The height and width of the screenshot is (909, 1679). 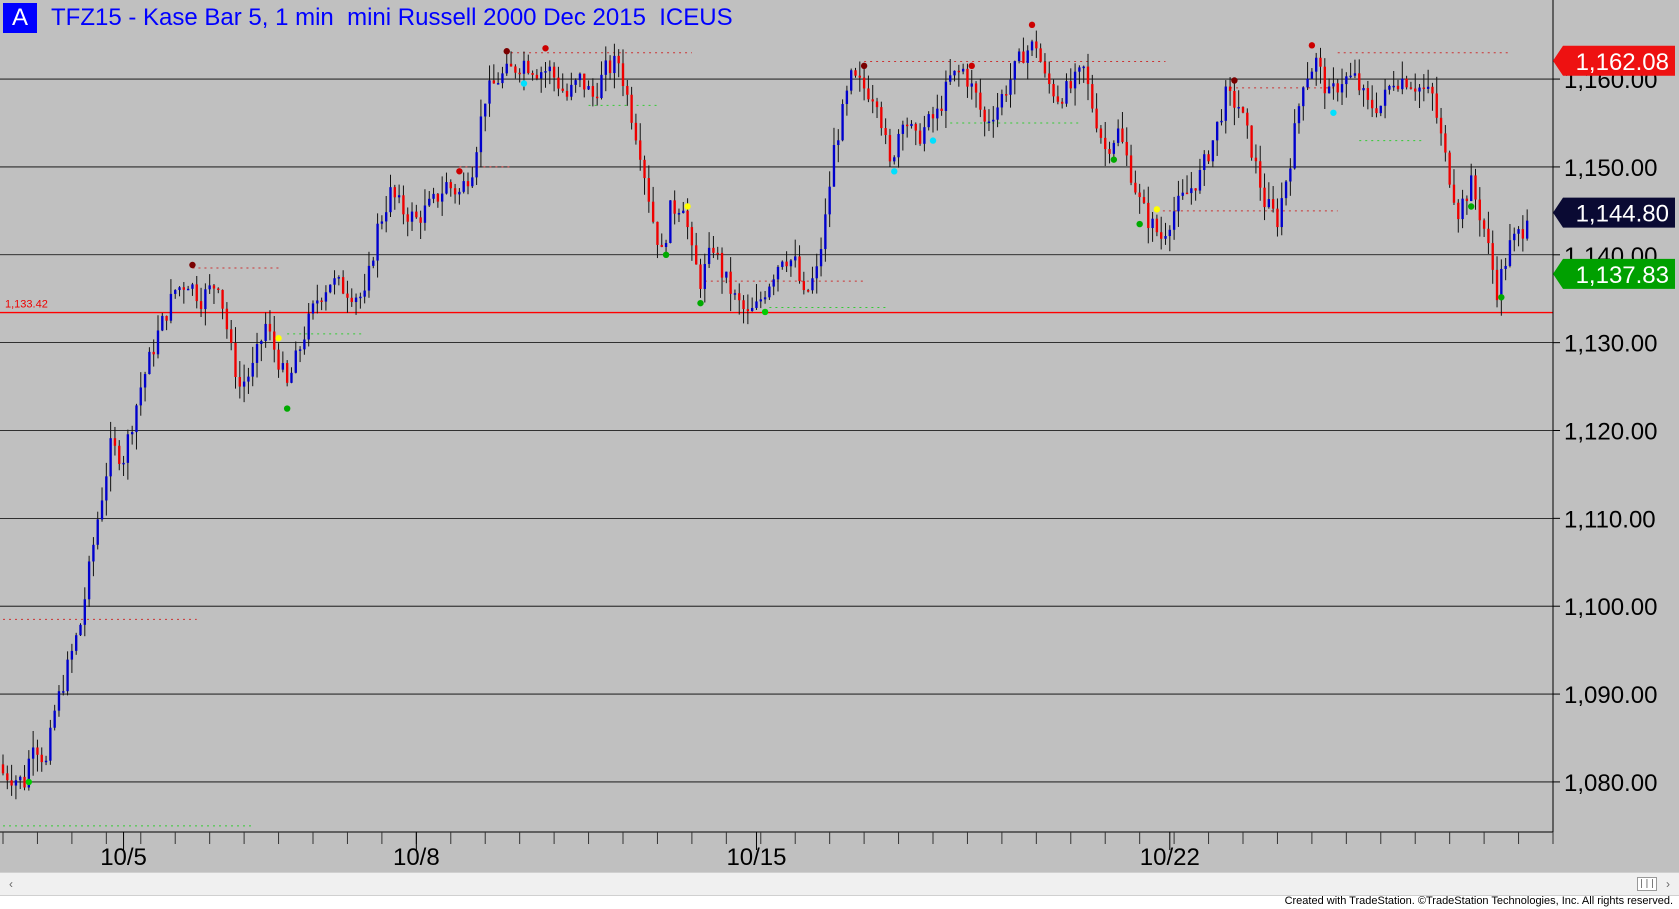 What do you see at coordinates (1610, 168) in the screenshot?
I see `y-tick-label: 1,150.00` at bounding box center [1610, 168].